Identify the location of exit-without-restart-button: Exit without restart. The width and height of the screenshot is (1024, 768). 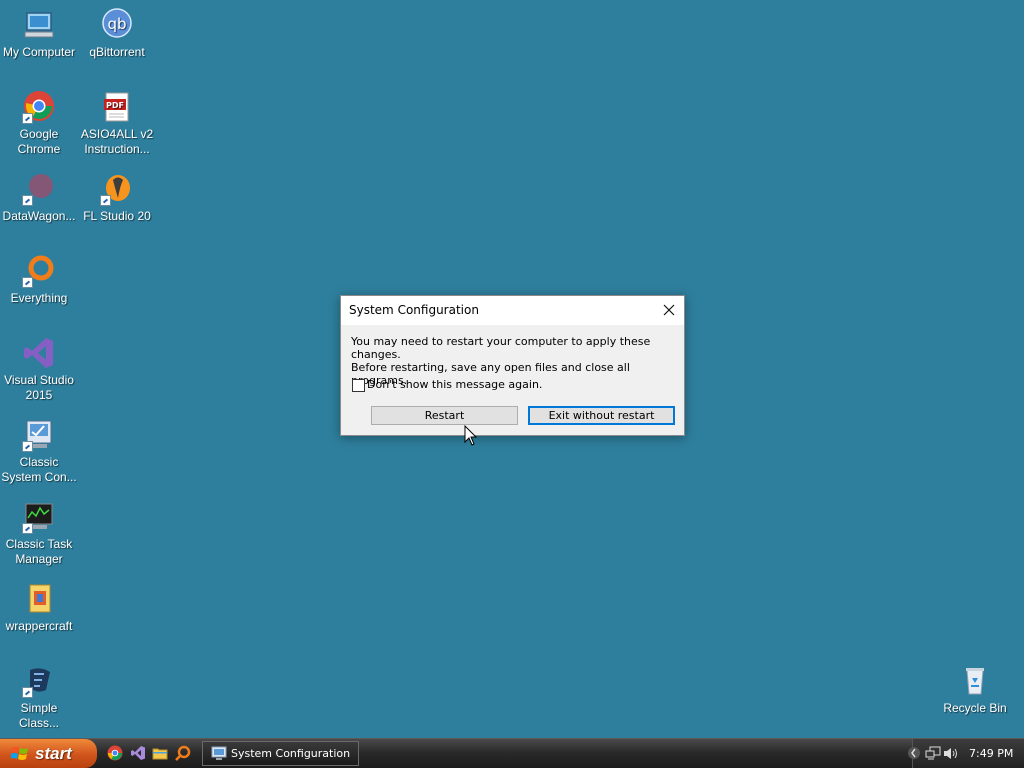
(601, 415).